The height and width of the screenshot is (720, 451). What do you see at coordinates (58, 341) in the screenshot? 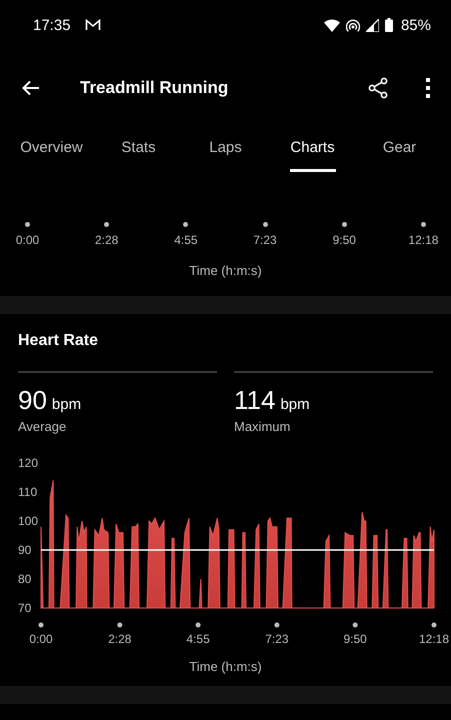
I see `section-title: Heart Rate` at bounding box center [58, 341].